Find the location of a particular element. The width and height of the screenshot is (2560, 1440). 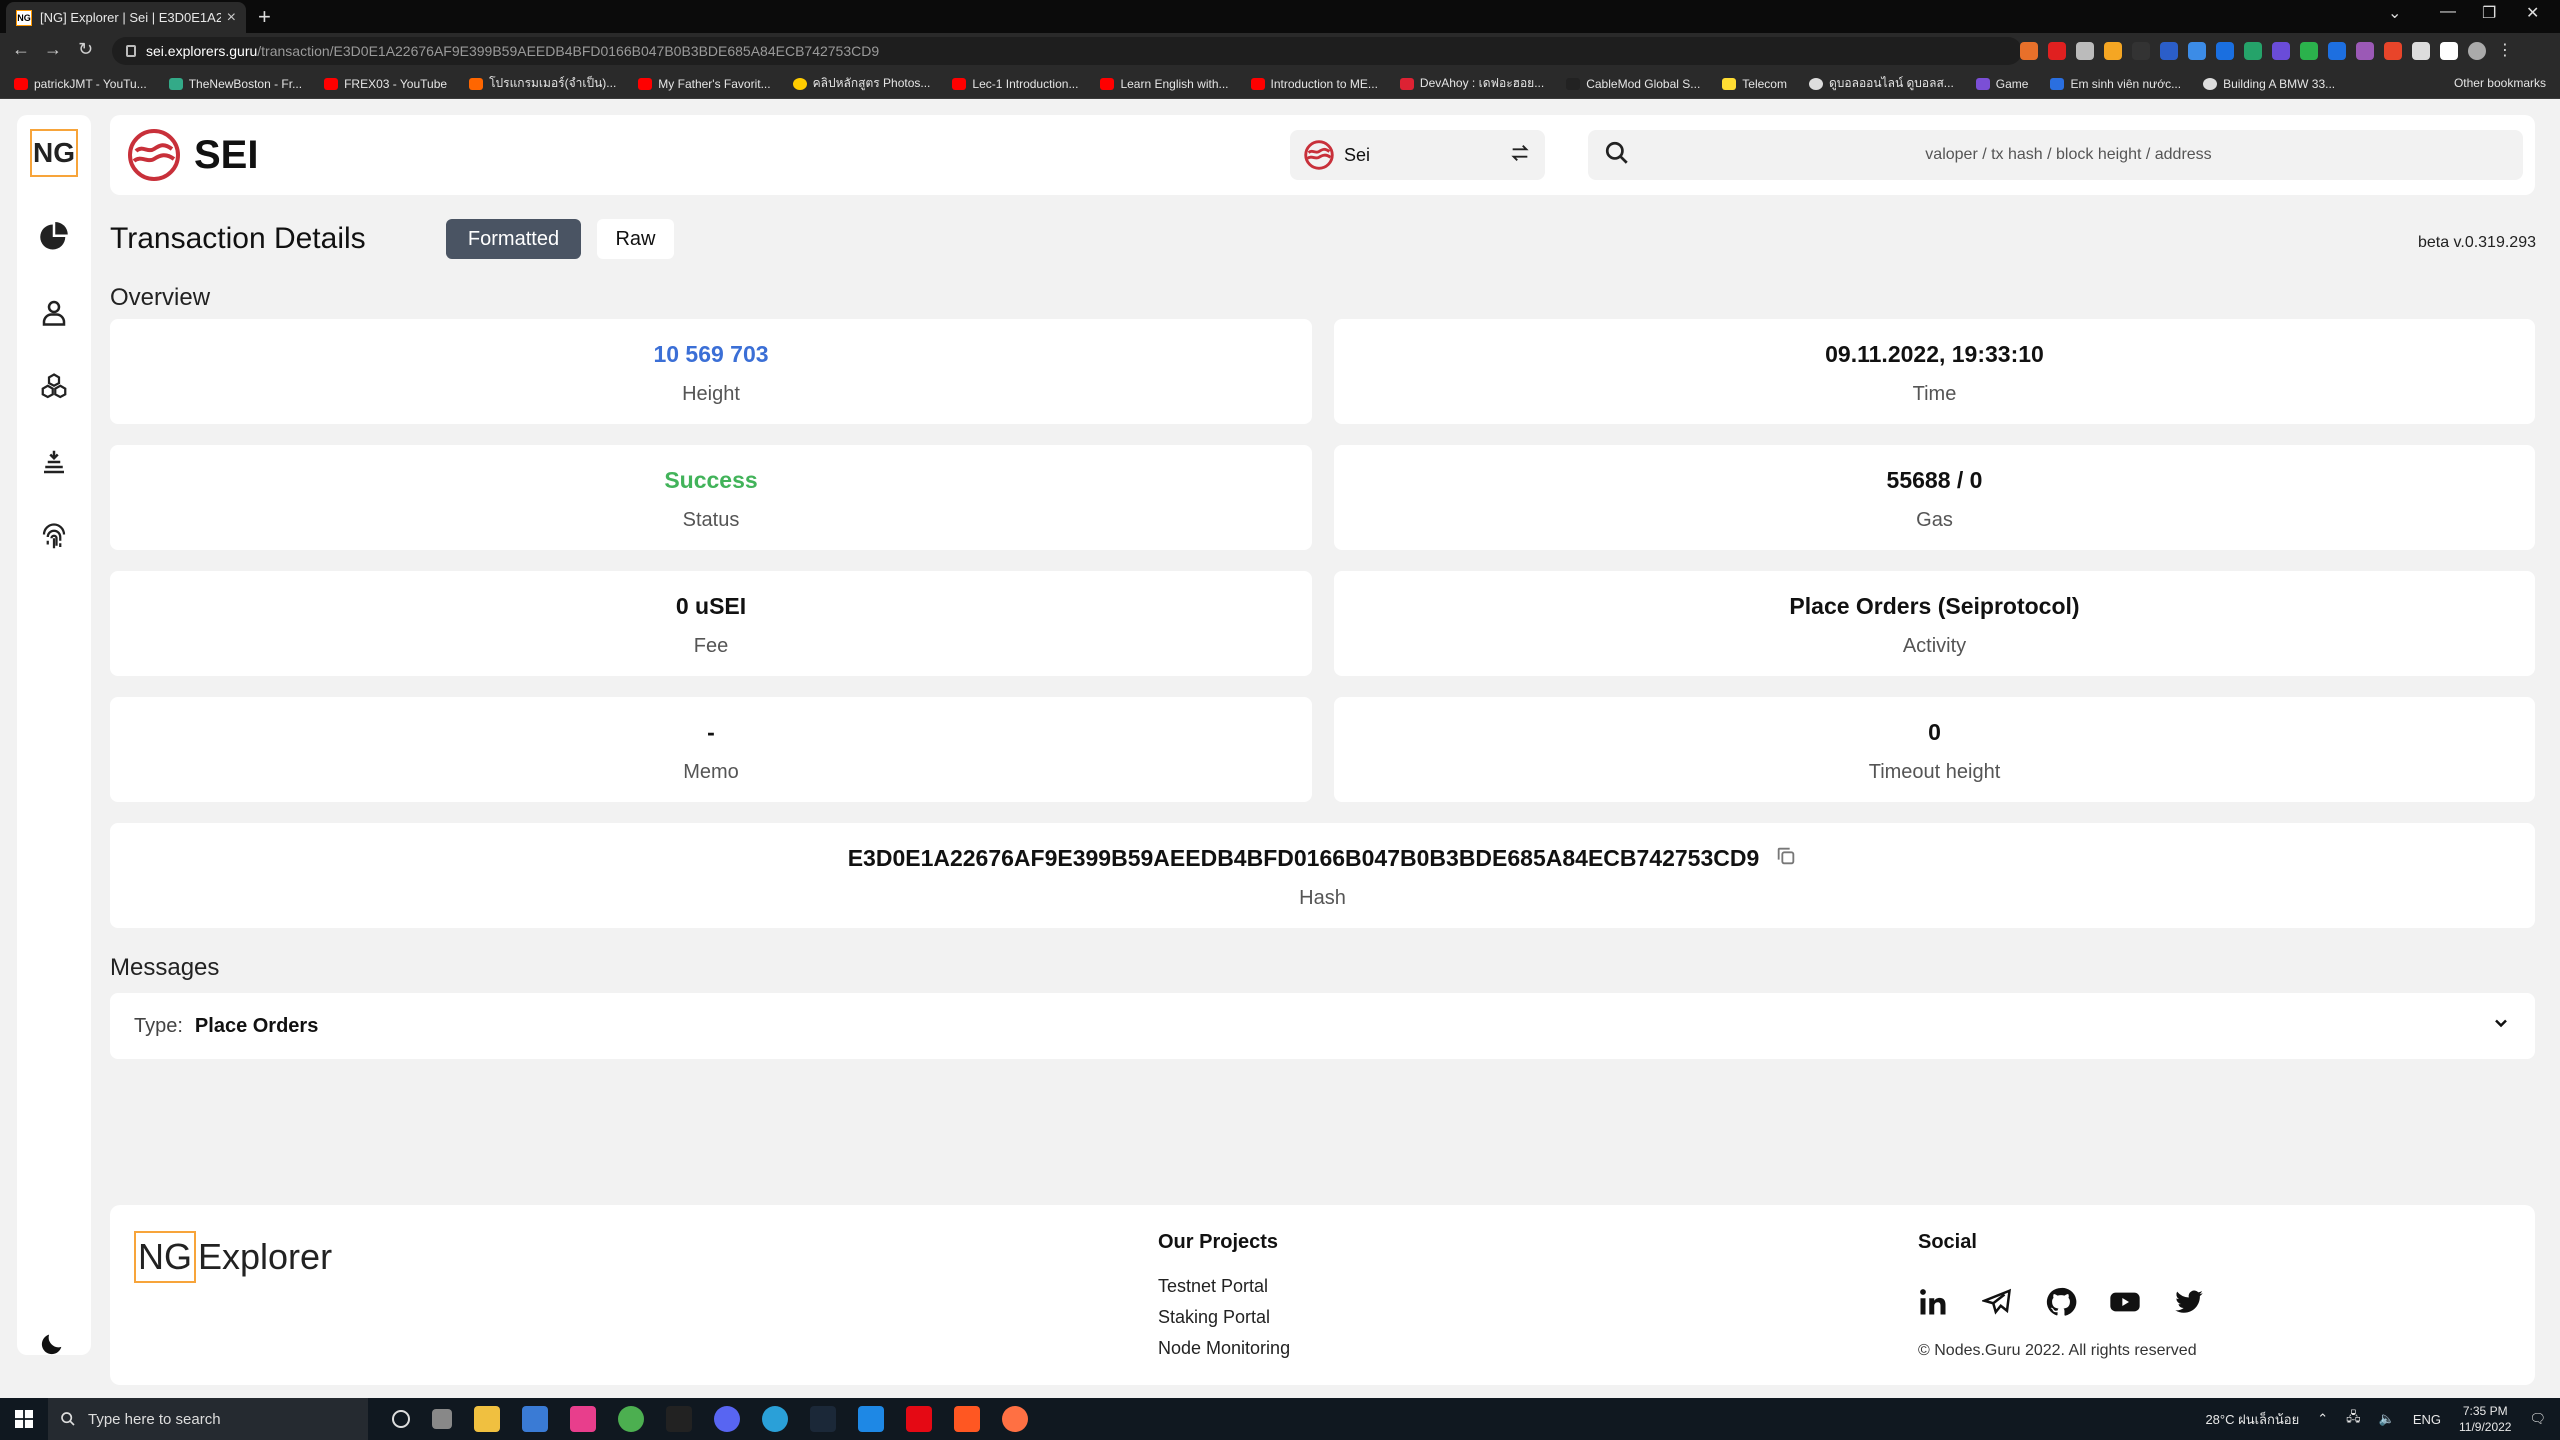

store-icon is located at coordinates (535, 1419).